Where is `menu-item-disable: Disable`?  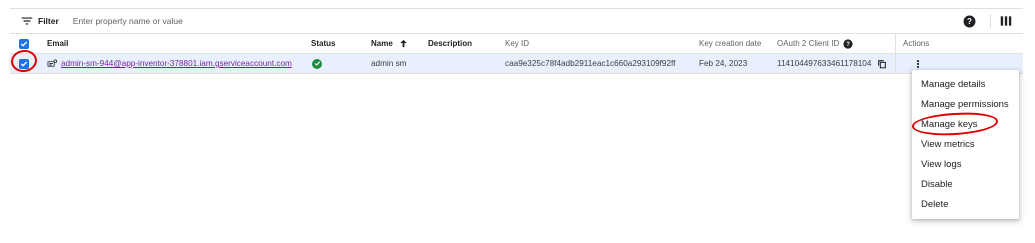
menu-item-disable: Disable is located at coordinates (965, 185).